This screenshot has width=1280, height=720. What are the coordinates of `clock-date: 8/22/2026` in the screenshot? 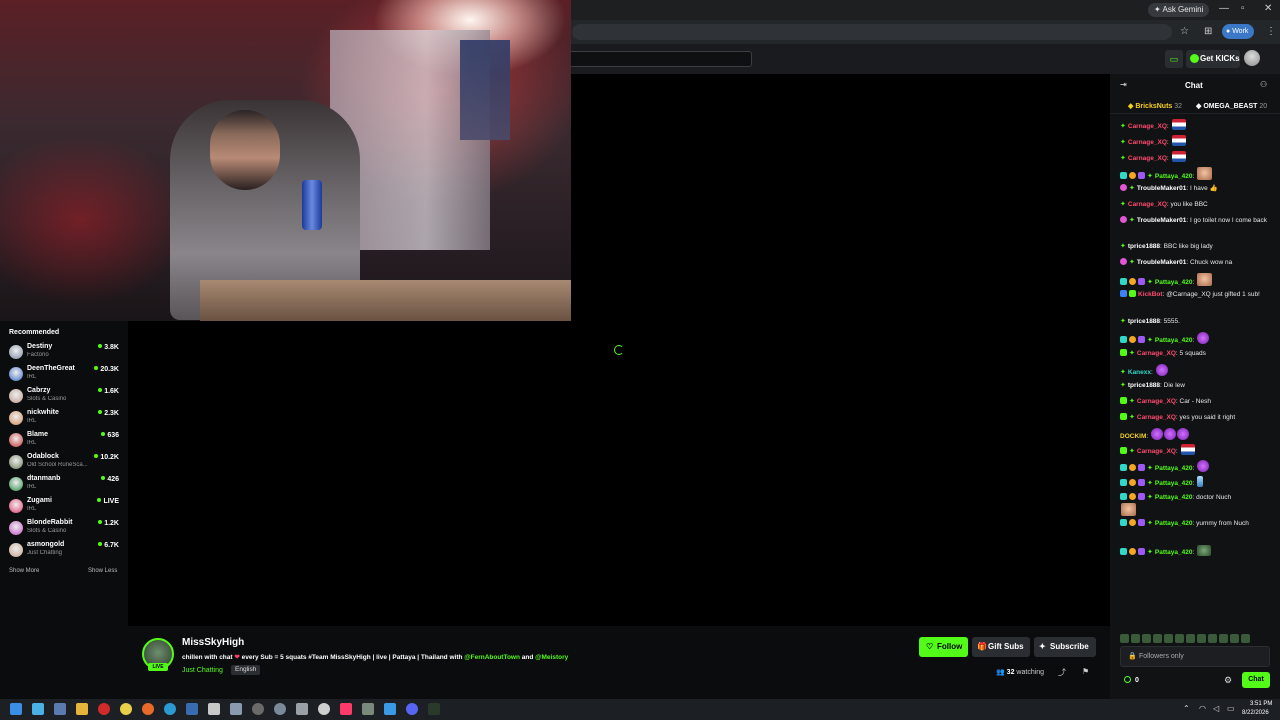 It's located at (1255, 713).